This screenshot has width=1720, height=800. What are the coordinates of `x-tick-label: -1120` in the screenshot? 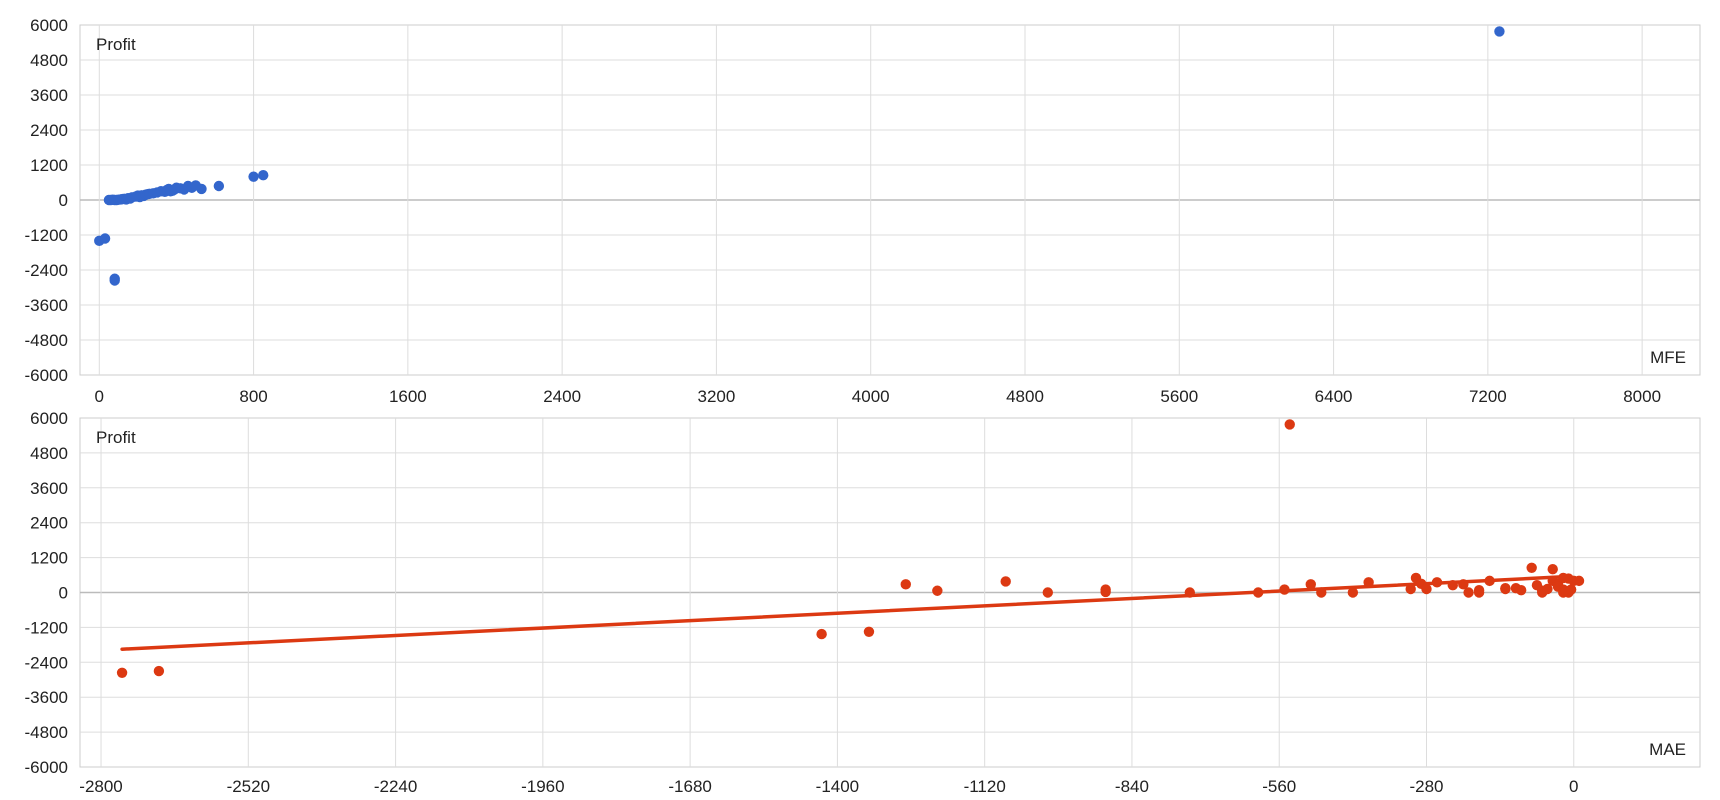 It's located at (985, 786).